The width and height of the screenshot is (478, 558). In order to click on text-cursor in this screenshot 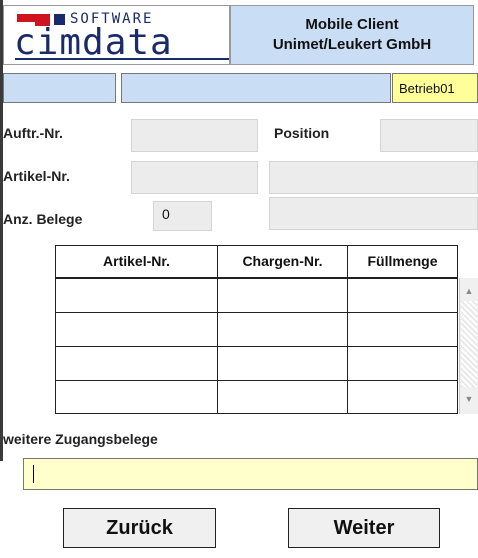, I will do `click(33, 474)`.